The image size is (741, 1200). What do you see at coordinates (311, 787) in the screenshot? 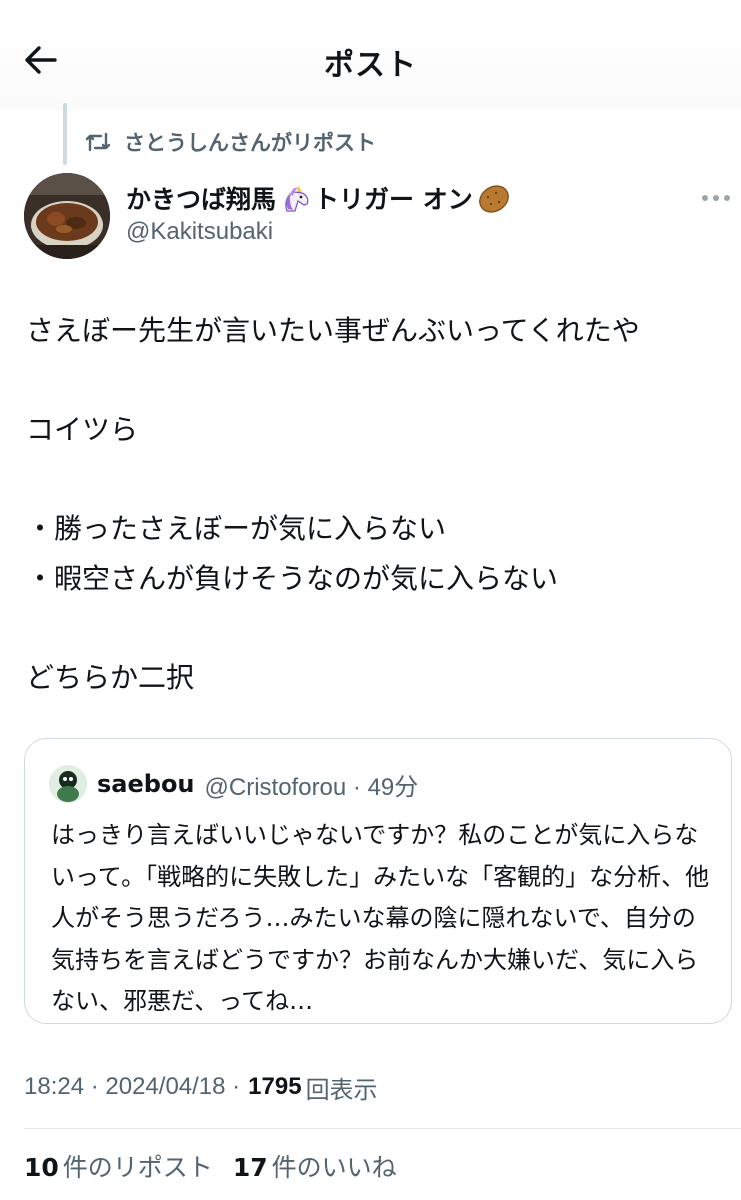
I see `quoted-author-handle-time: @Cristoforou · 49分` at bounding box center [311, 787].